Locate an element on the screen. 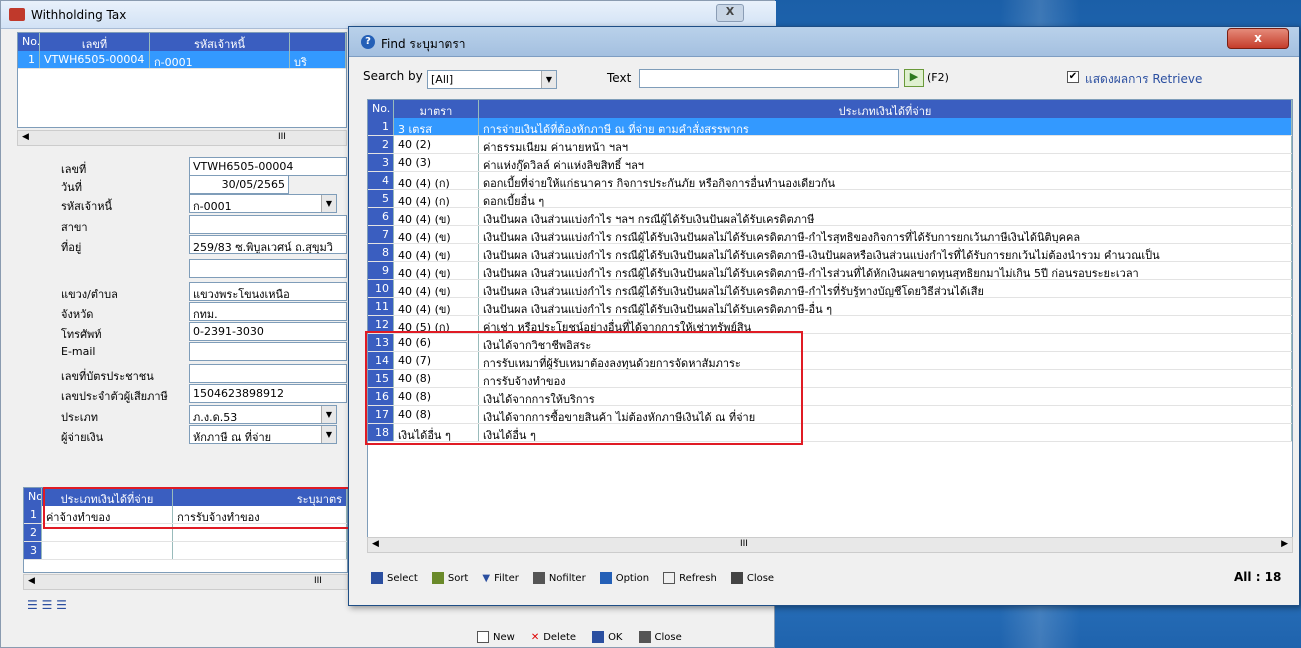 Image resolution: width=1301 pixels, height=648 pixels. text-label: Text is located at coordinates (619, 78).